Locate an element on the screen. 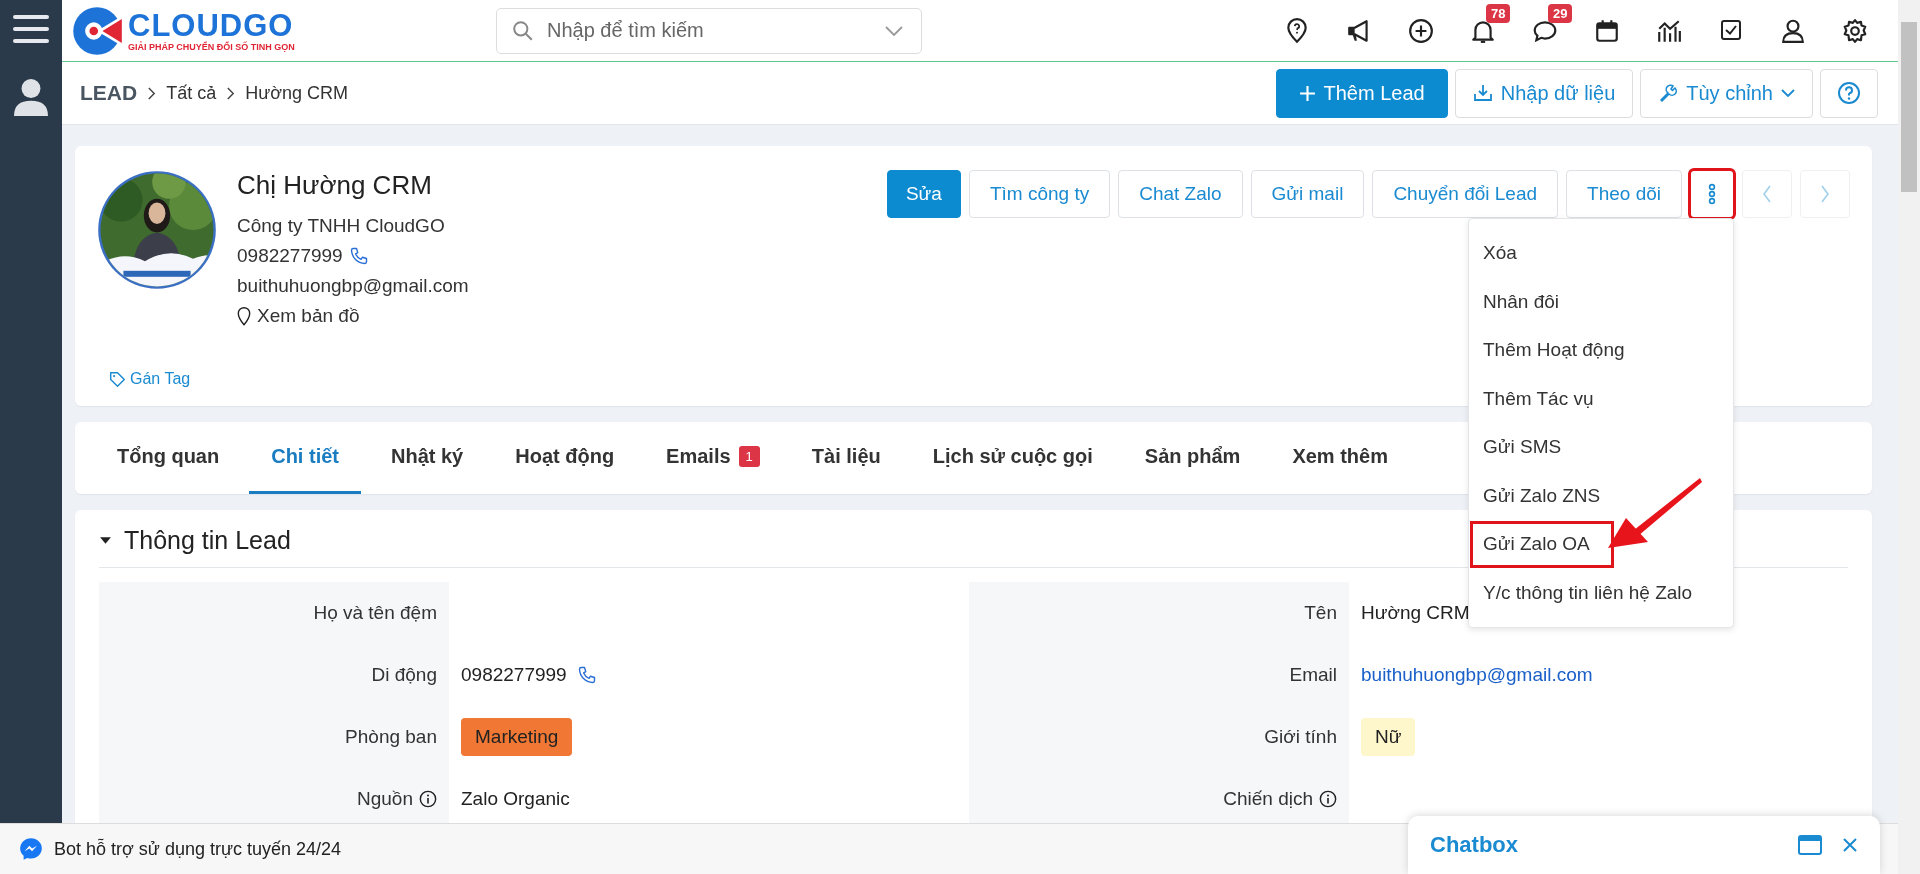 The image size is (1920, 874). email-address: buithuhuongbp@gmail.com is located at coordinates (353, 286).